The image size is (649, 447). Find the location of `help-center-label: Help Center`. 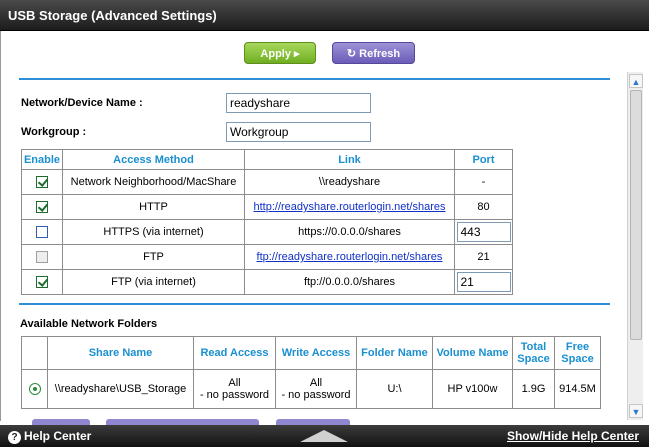

help-center-label: Help Center is located at coordinates (58, 436).